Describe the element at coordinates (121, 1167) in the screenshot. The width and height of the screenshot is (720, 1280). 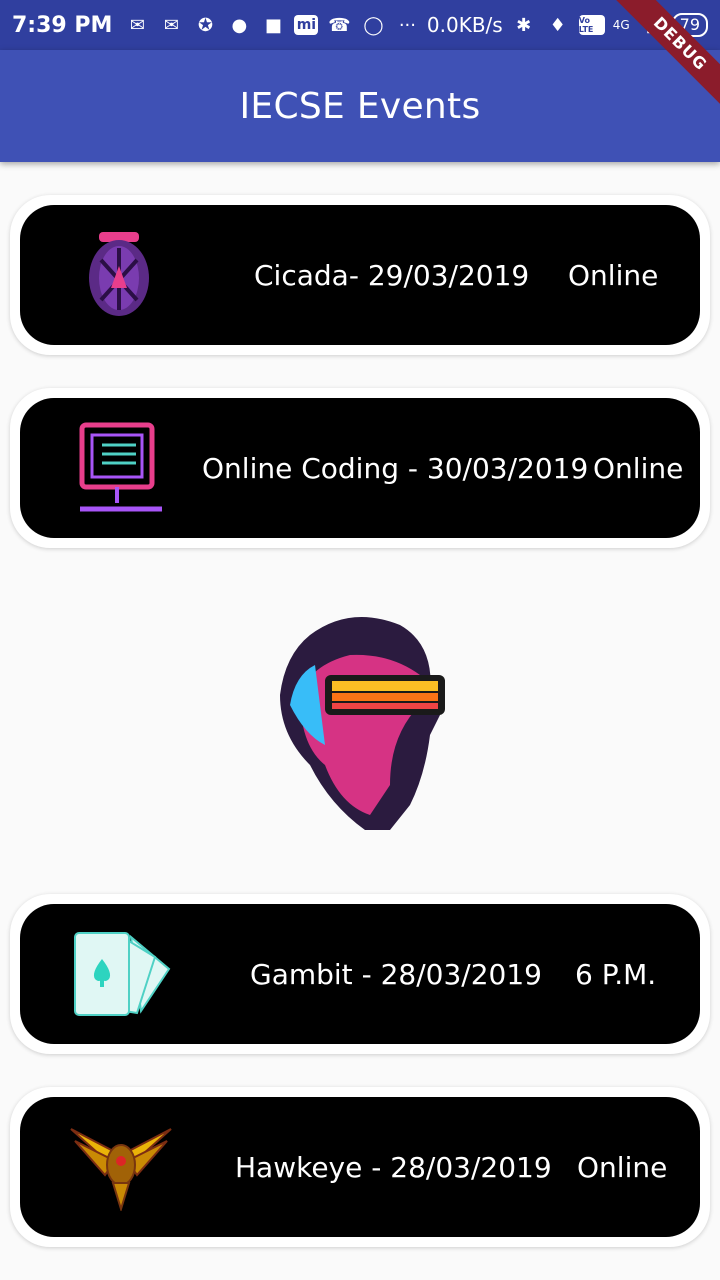
I see `hawk-emblem-icon` at that location.